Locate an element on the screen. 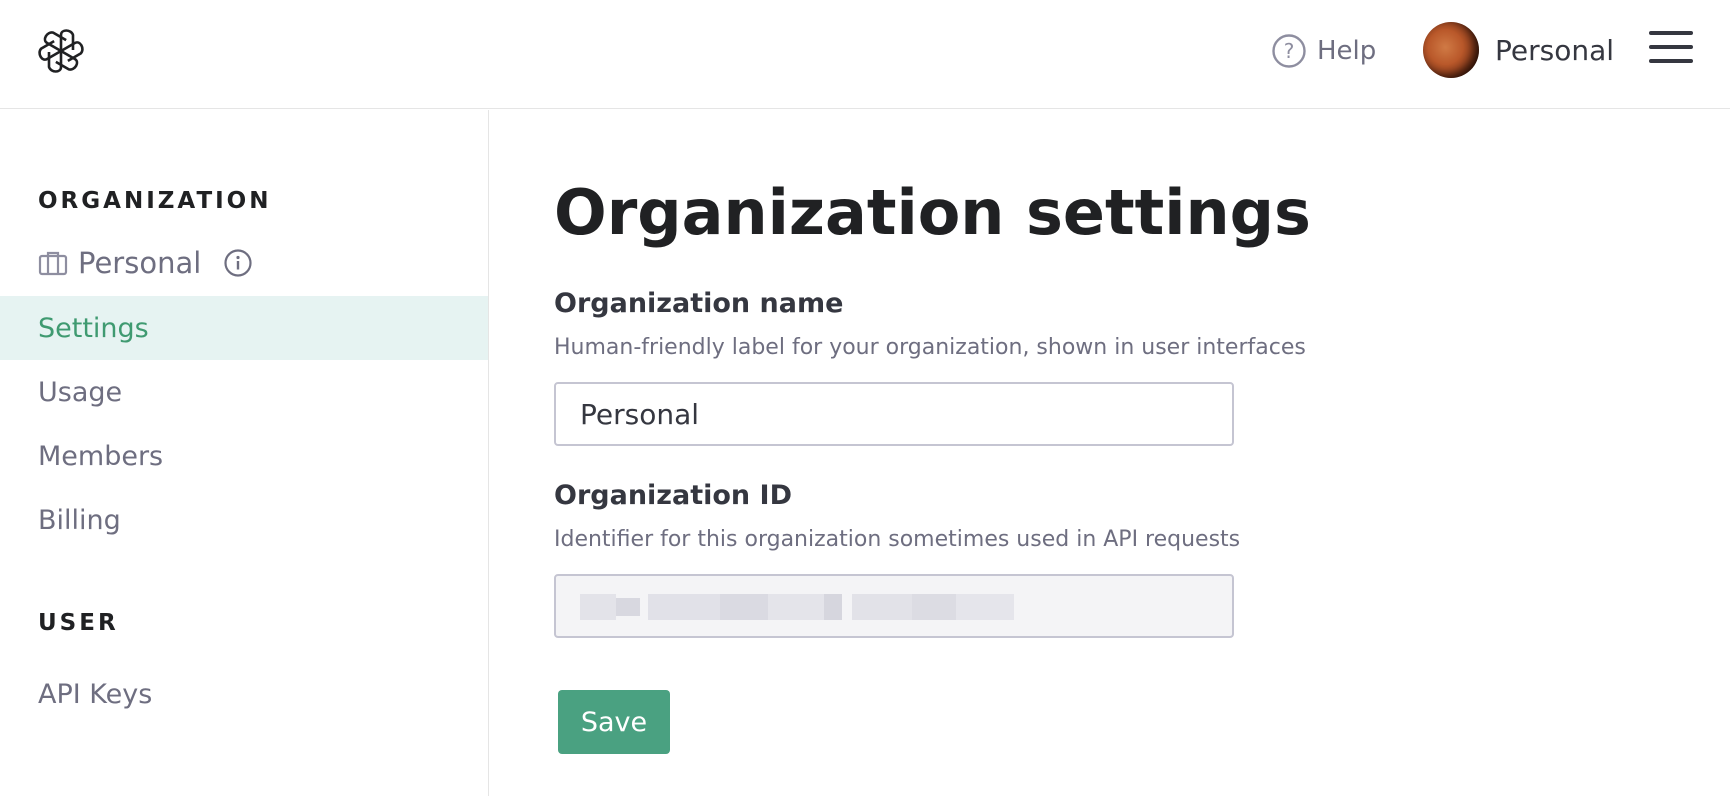 The width and height of the screenshot is (1730, 796). save-button: Save is located at coordinates (614, 722).